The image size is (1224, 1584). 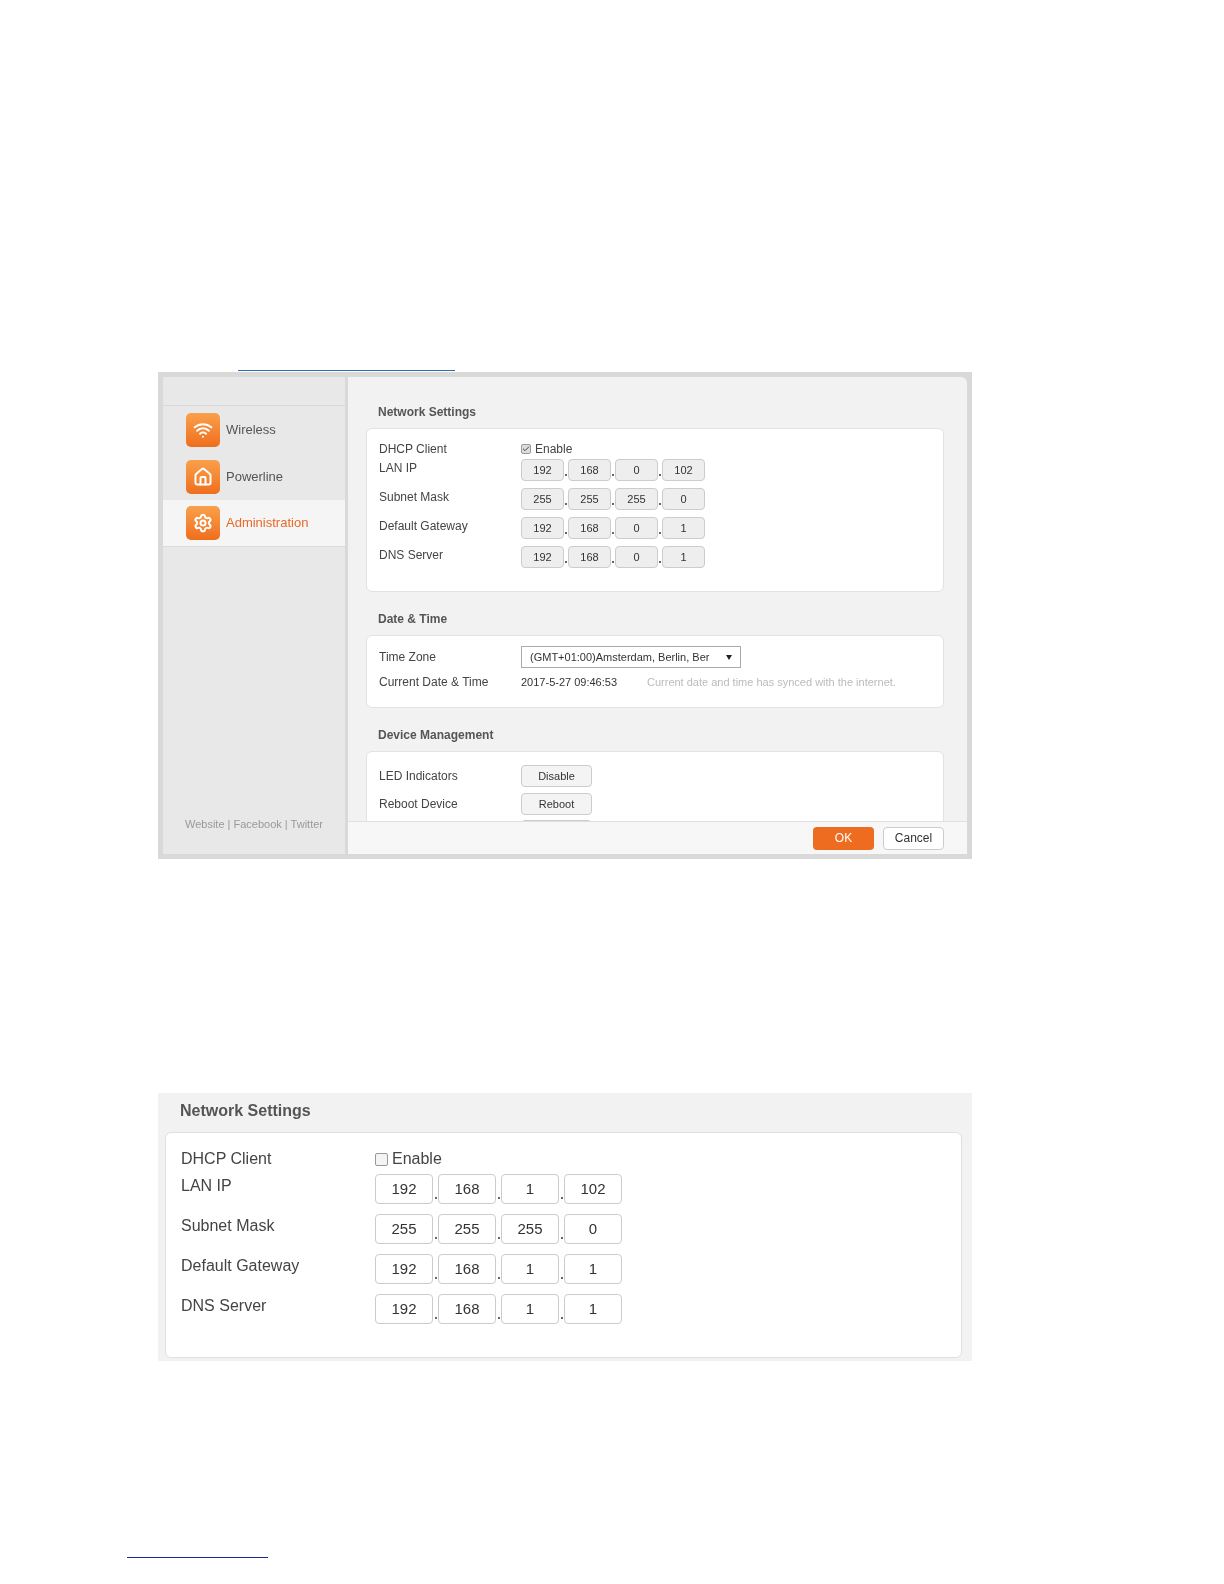 I want to click on section-title: Device Management, so click(x=436, y=735).